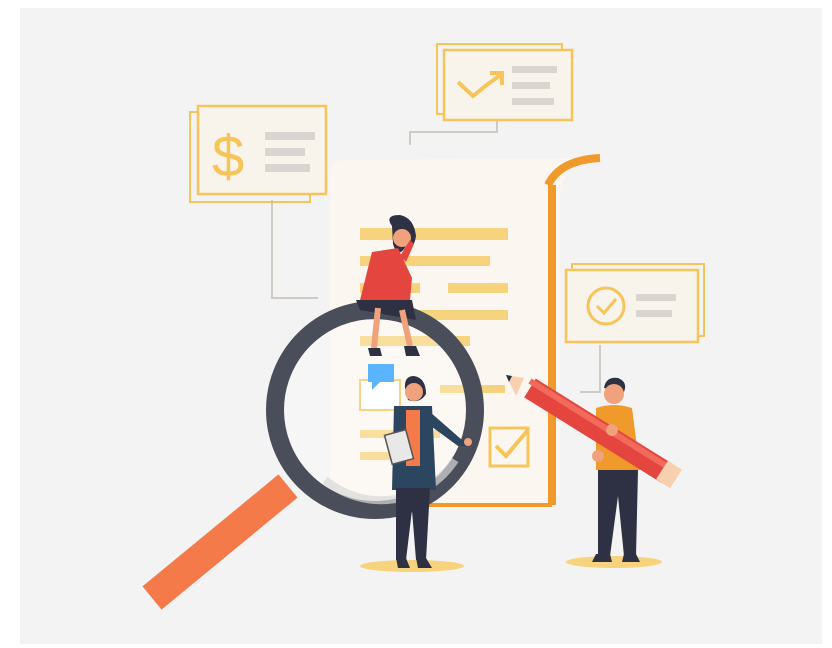 This screenshot has height=648, width=832. I want to click on dollar-icon: $, so click(228, 156).